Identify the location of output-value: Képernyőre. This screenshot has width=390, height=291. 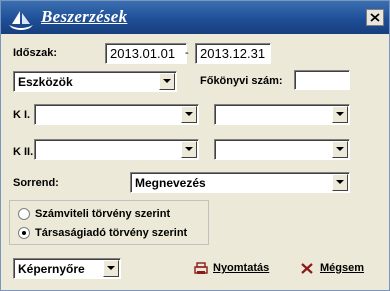
(51, 269).